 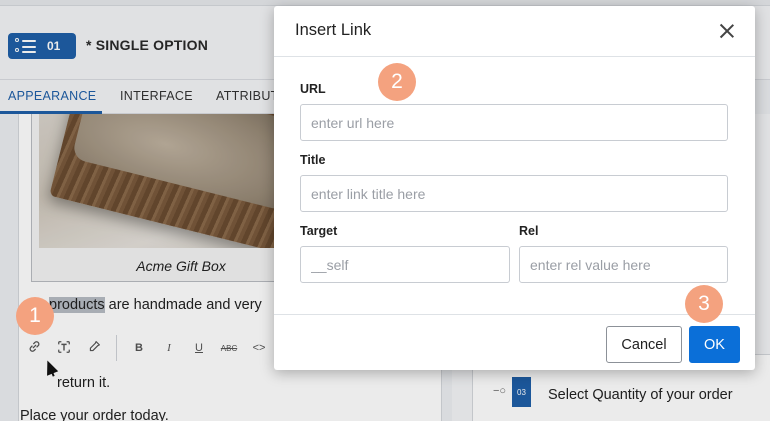 I want to click on paragraph-1-rest: are handmade and very, so click(x=183, y=305).